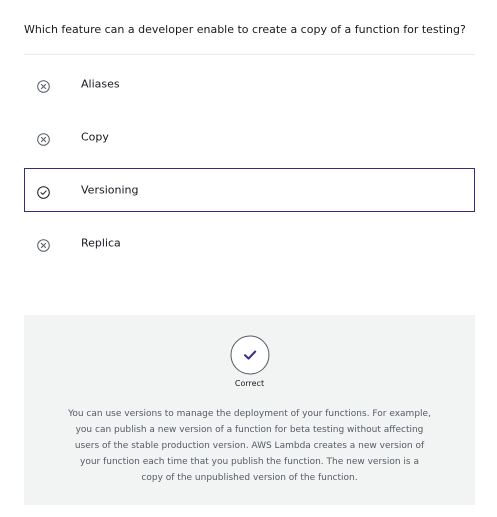 The height and width of the screenshot is (517, 497). I want to click on option-copy: Copy, so click(249, 137).